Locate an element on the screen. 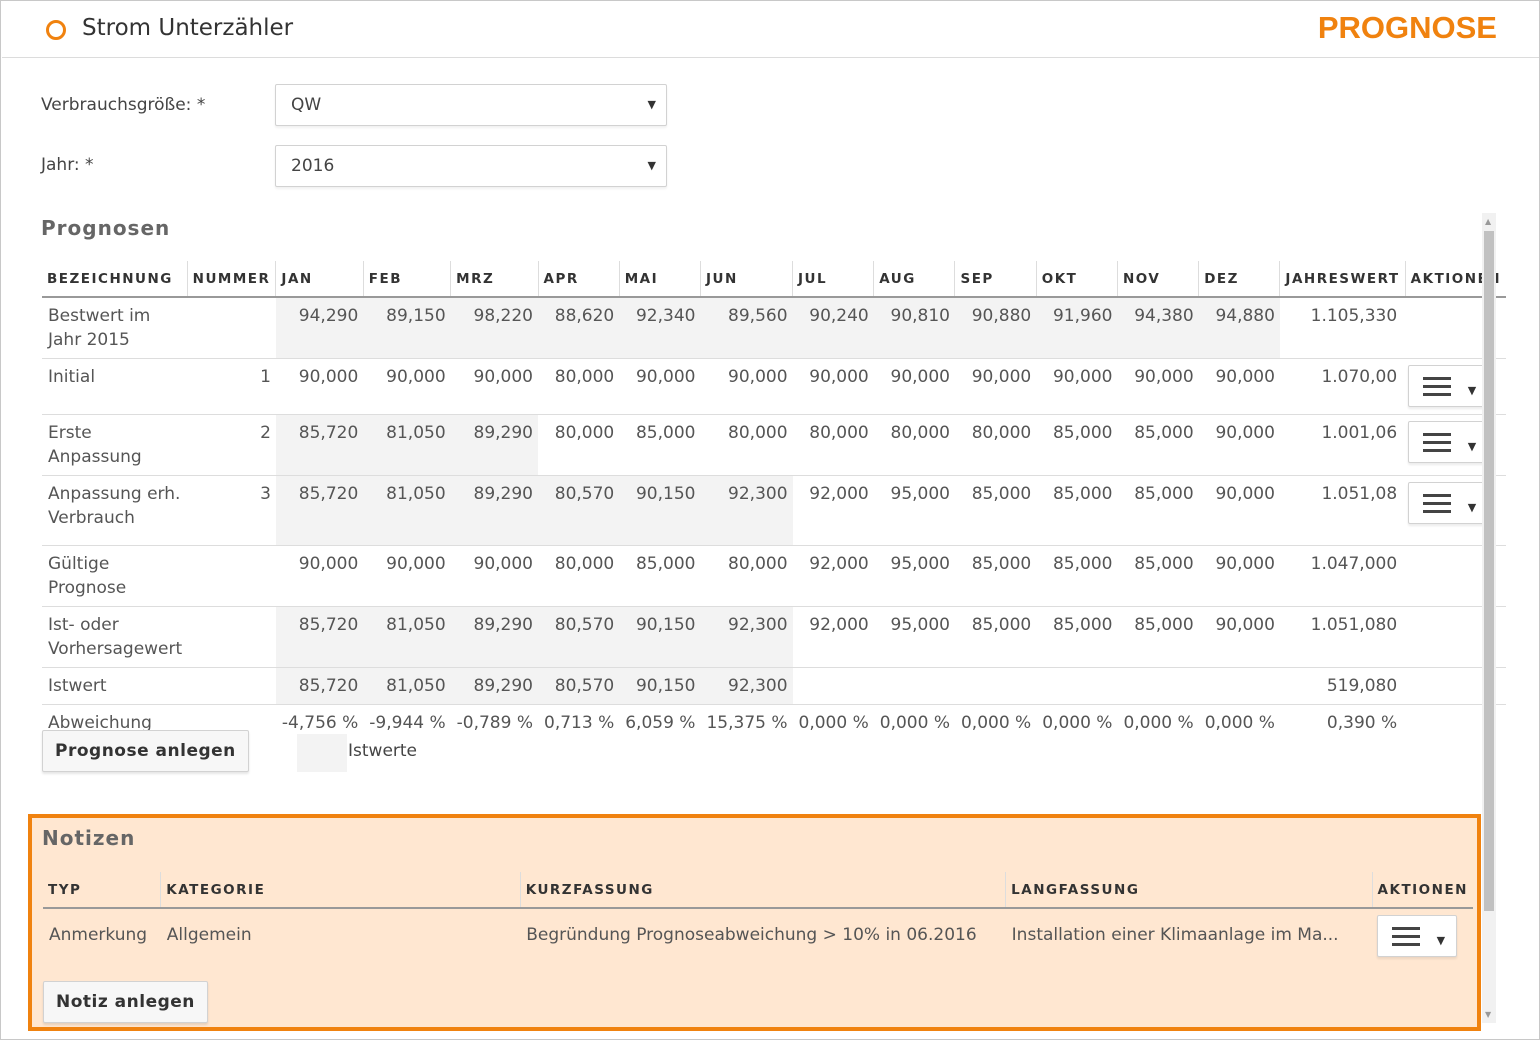 The height and width of the screenshot is (1040, 1540). scrollbar: ▲ ▼ is located at coordinates (1489, 618).